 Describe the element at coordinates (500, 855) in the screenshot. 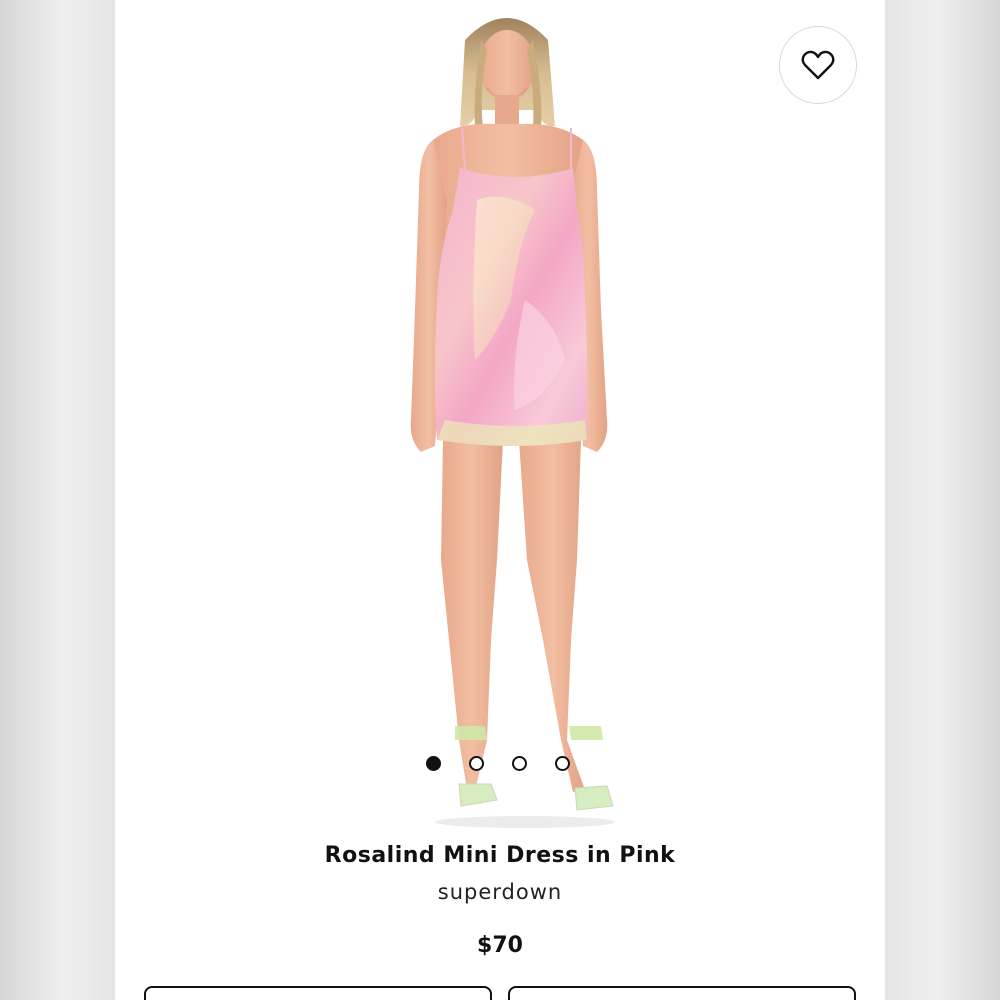

I see `product-title: Rosalind Mini Dress in Pink` at that location.